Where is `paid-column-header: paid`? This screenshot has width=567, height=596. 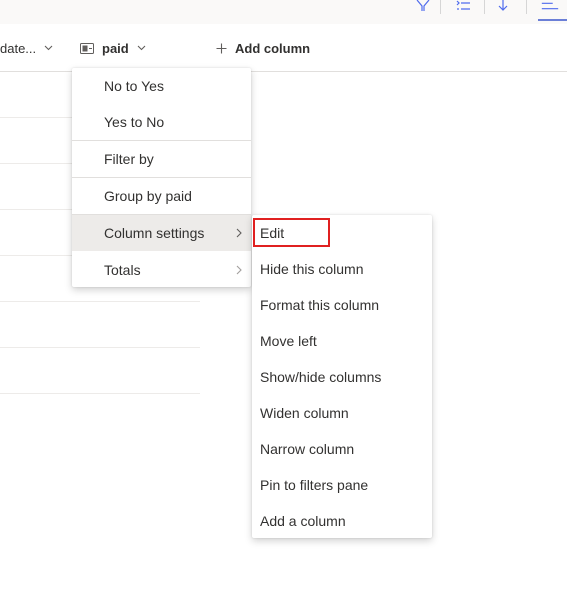 paid-column-header: paid is located at coordinates (113, 48).